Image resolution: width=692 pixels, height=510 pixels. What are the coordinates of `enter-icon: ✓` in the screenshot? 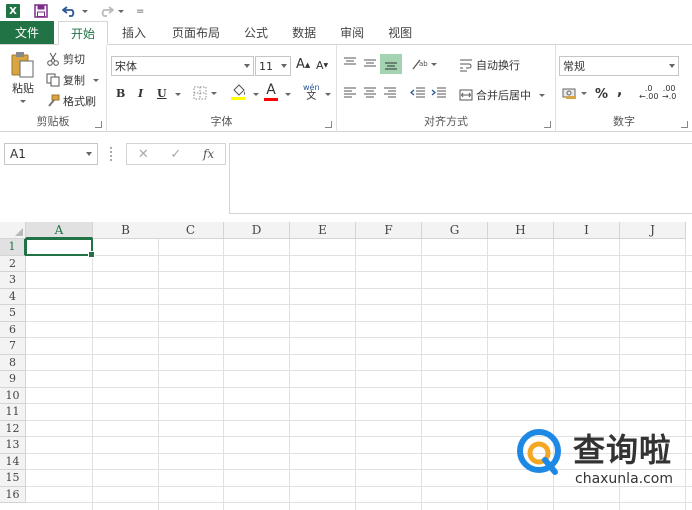 It's located at (175, 154).